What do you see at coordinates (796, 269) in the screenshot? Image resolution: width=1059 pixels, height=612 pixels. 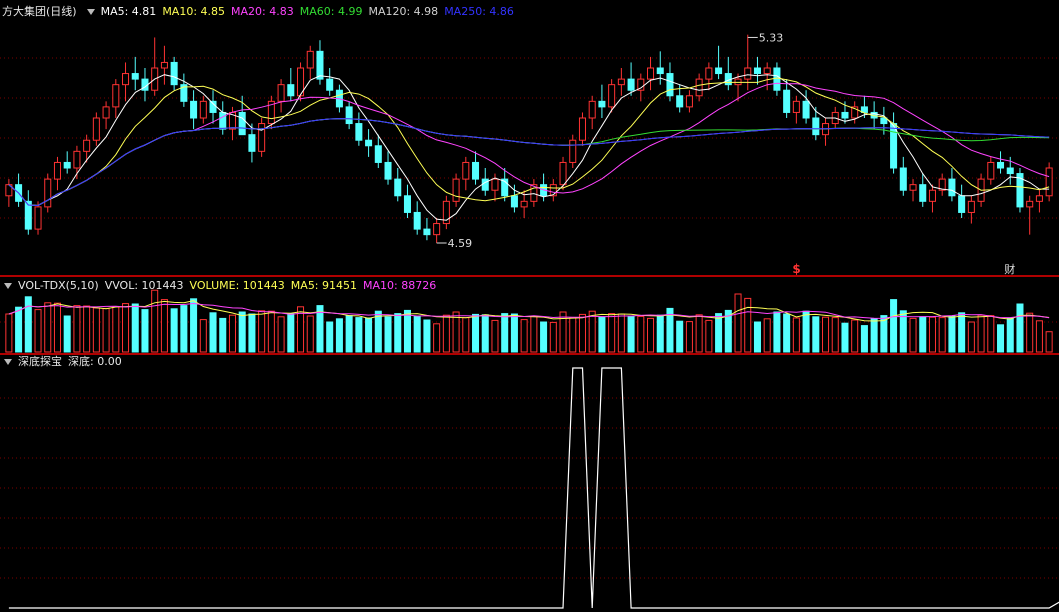 I see `event-marker-dollar: $` at bounding box center [796, 269].